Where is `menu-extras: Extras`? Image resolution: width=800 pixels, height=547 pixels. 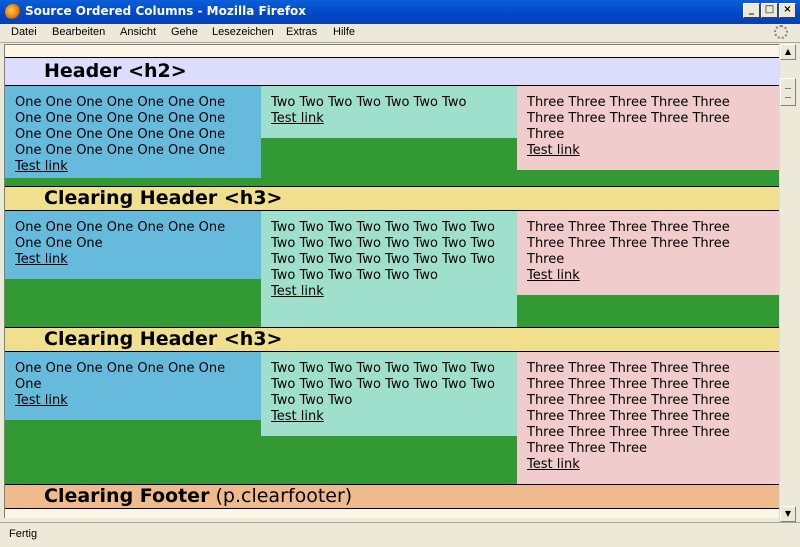 menu-extras: Extras is located at coordinates (301, 32).